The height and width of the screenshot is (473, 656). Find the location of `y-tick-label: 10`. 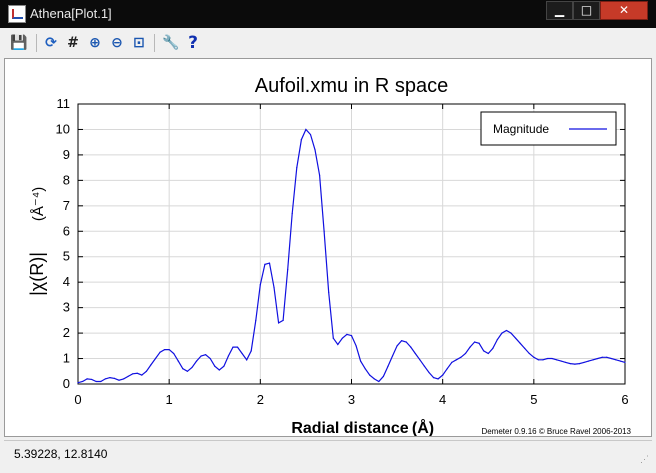

y-tick-label: 10 is located at coordinates (63, 128).